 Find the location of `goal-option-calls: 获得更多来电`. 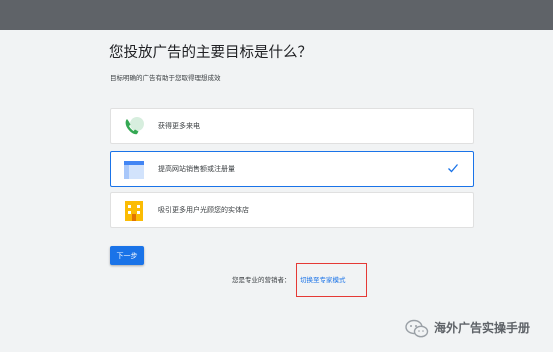

goal-option-calls: 获得更多来电 is located at coordinates (292, 126).